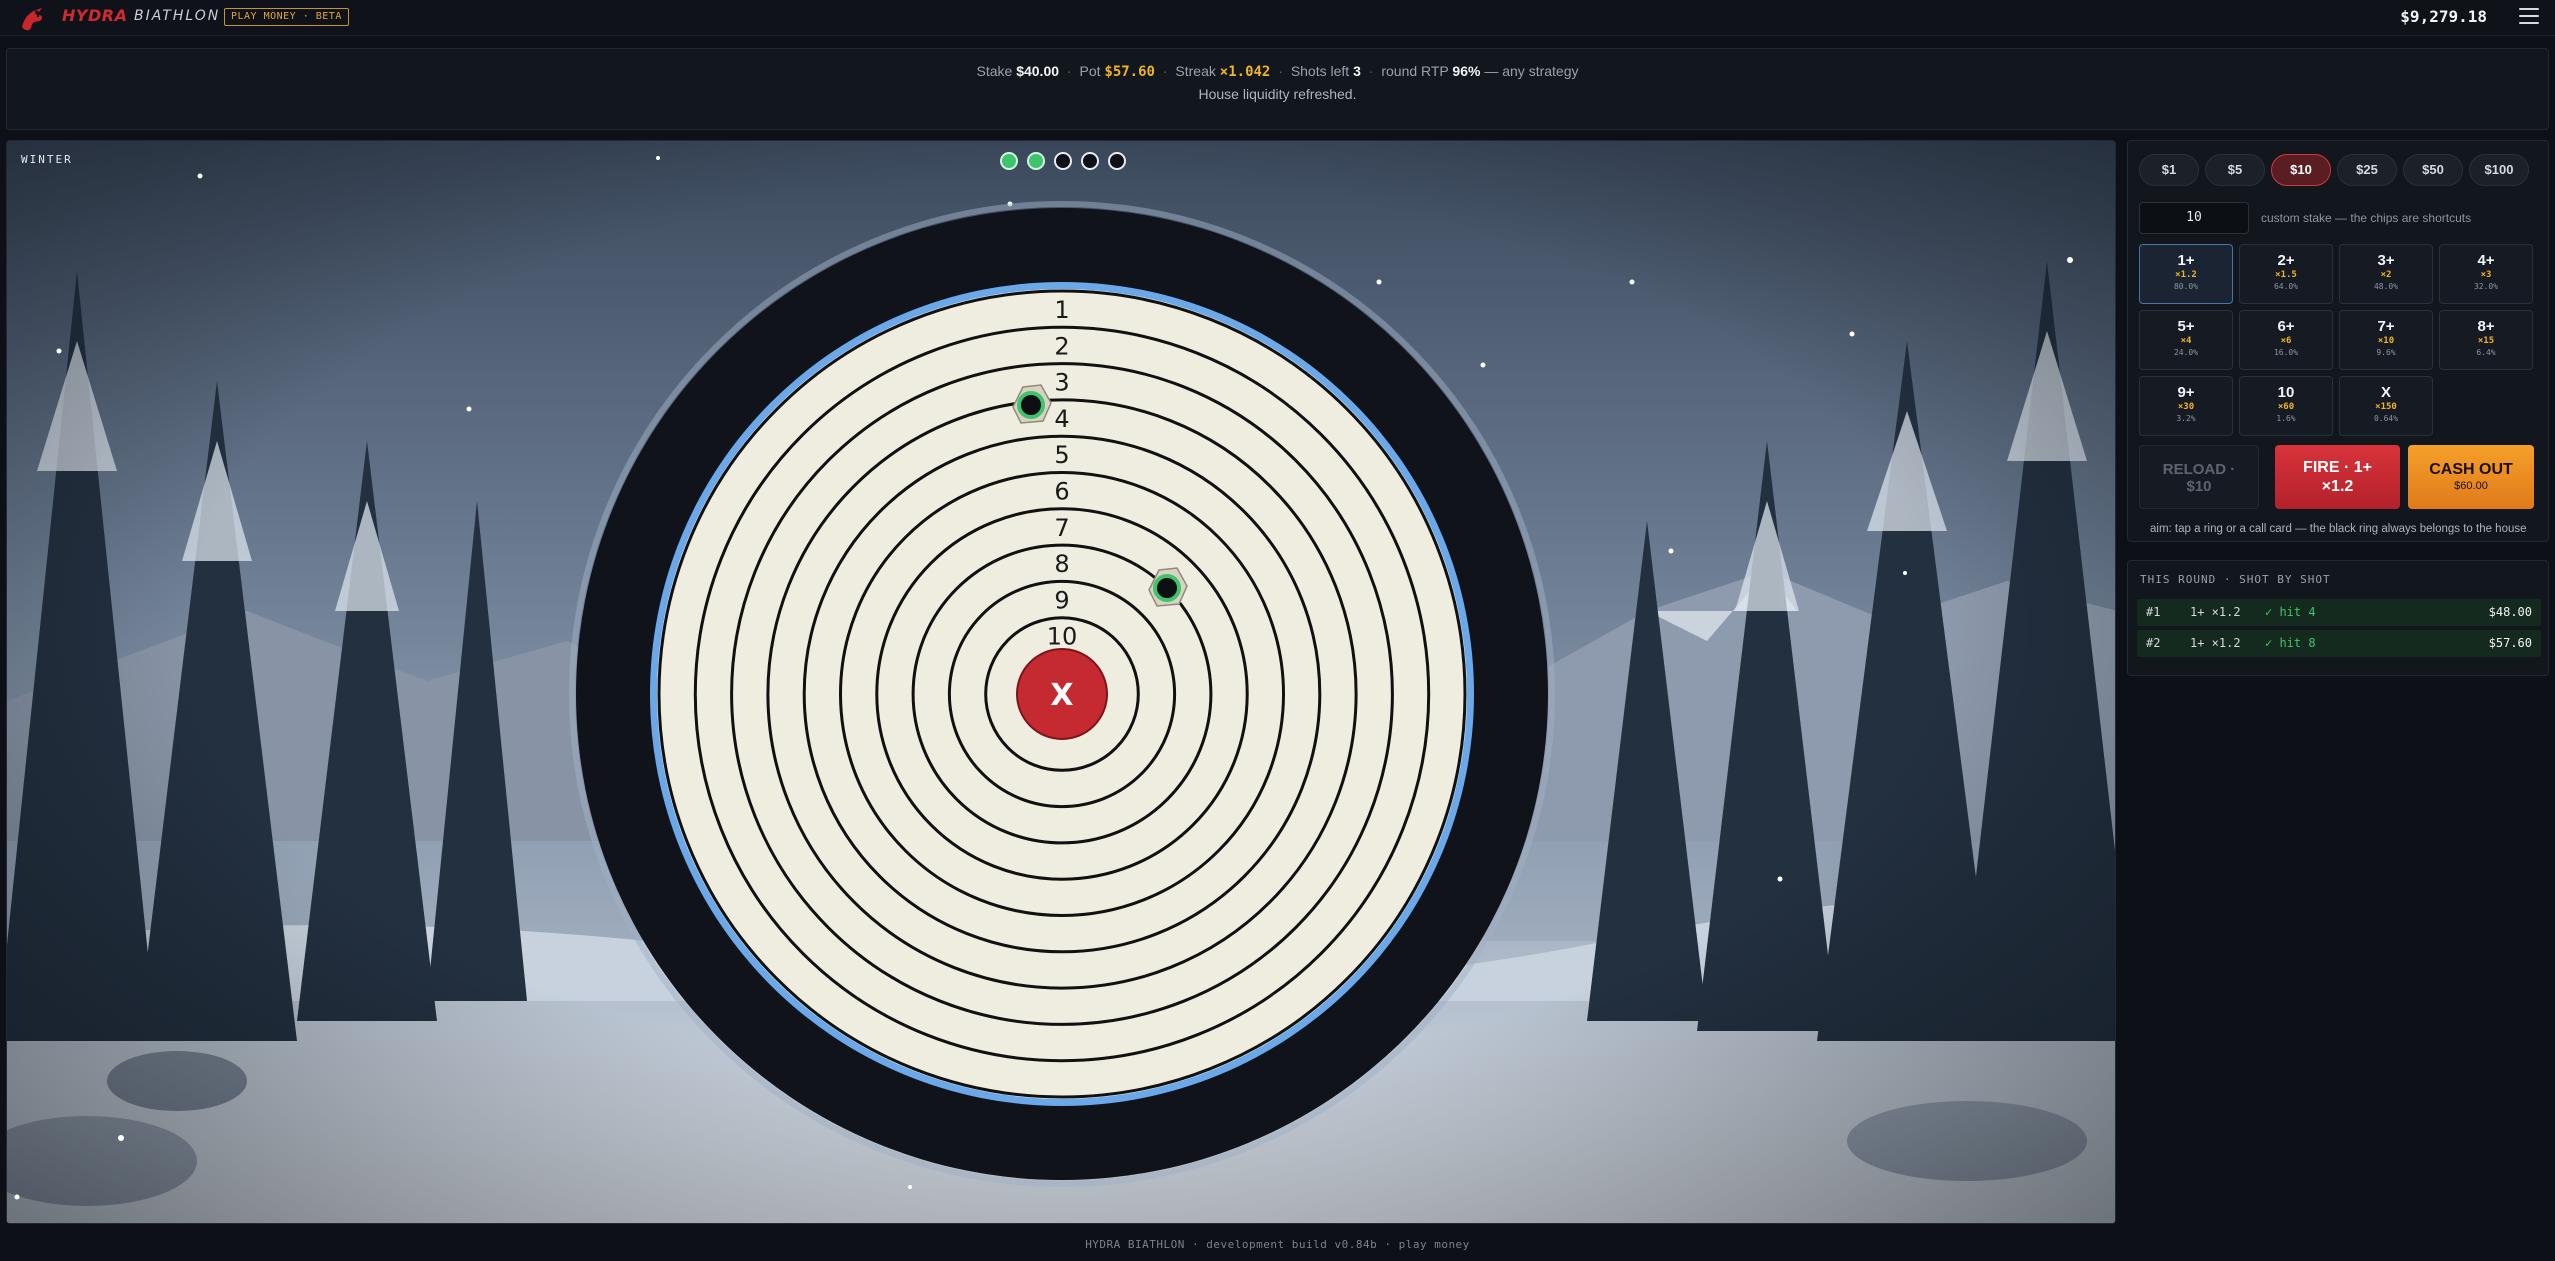 This screenshot has height=1261, width=2555. Describe the element at coordinates (2433, 170) in the screenshot. I see `chip-50-button: $50` at that location.